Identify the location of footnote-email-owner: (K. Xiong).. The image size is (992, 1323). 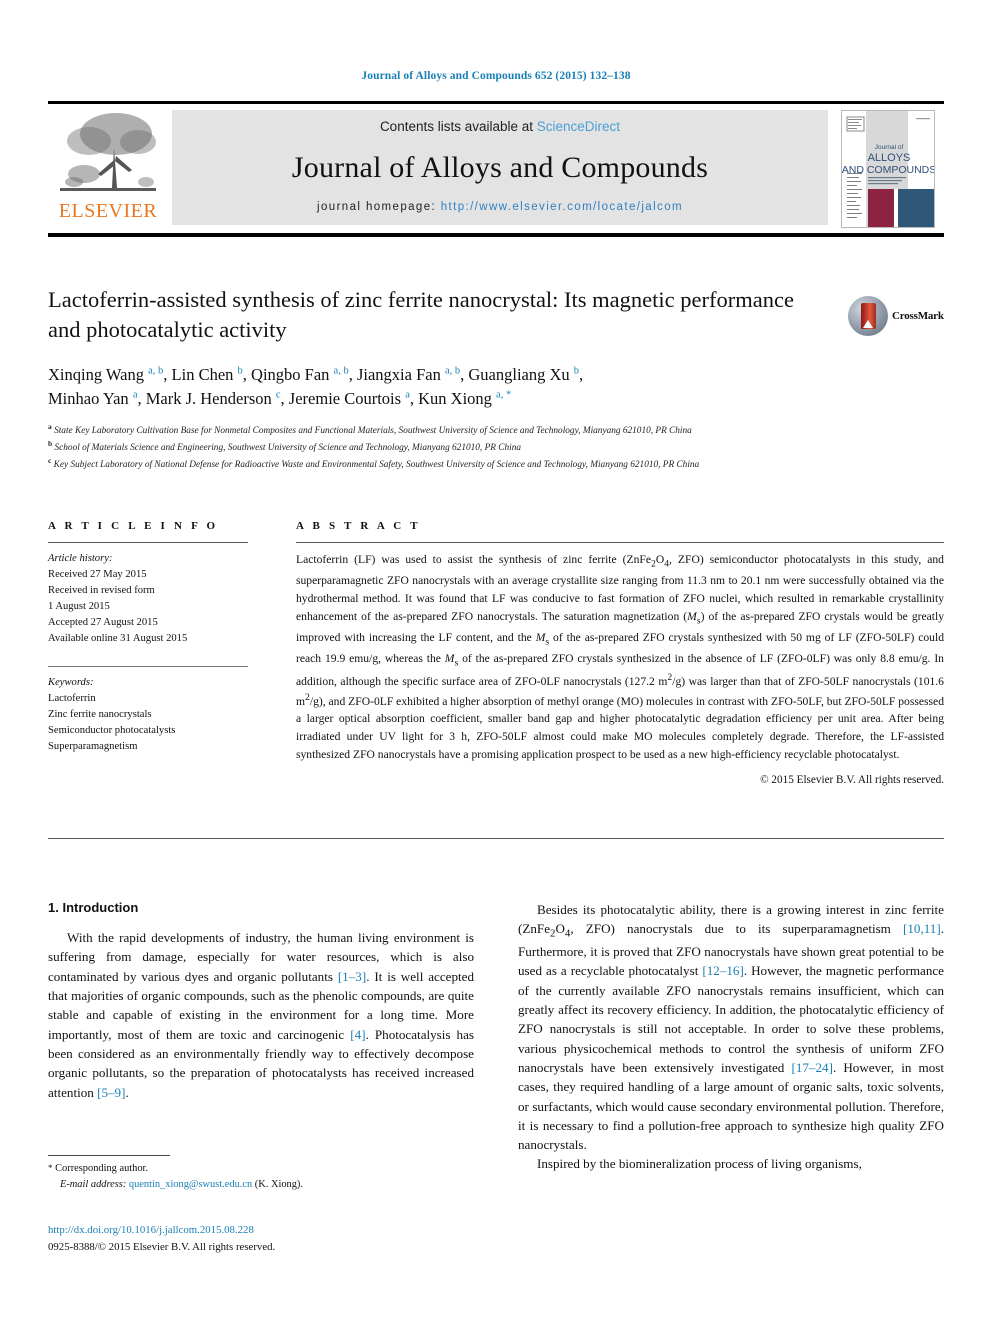
(278, 1184).